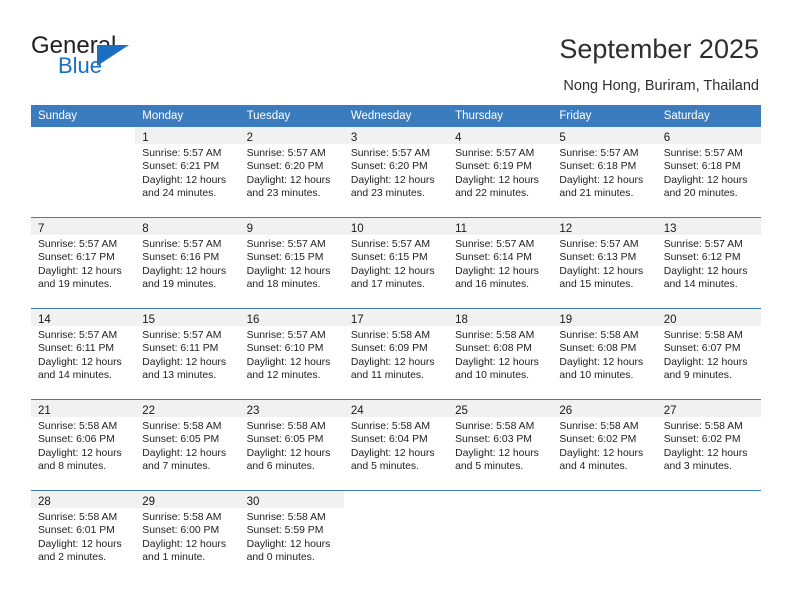  Describe the element at coordinates (116, 57) in the screenshot. I see `general-blue-logo: General Blue` at that location.